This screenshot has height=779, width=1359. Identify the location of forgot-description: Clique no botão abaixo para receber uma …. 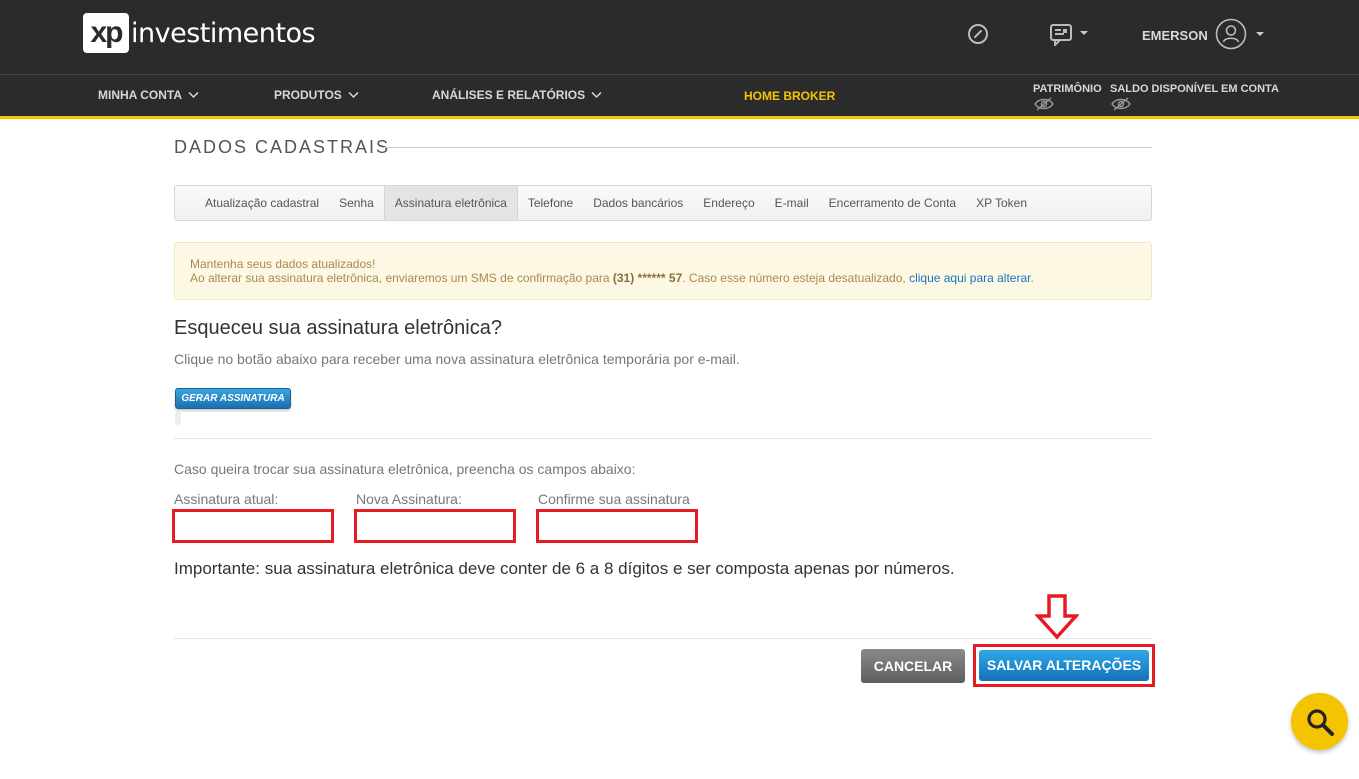
(457, 359).